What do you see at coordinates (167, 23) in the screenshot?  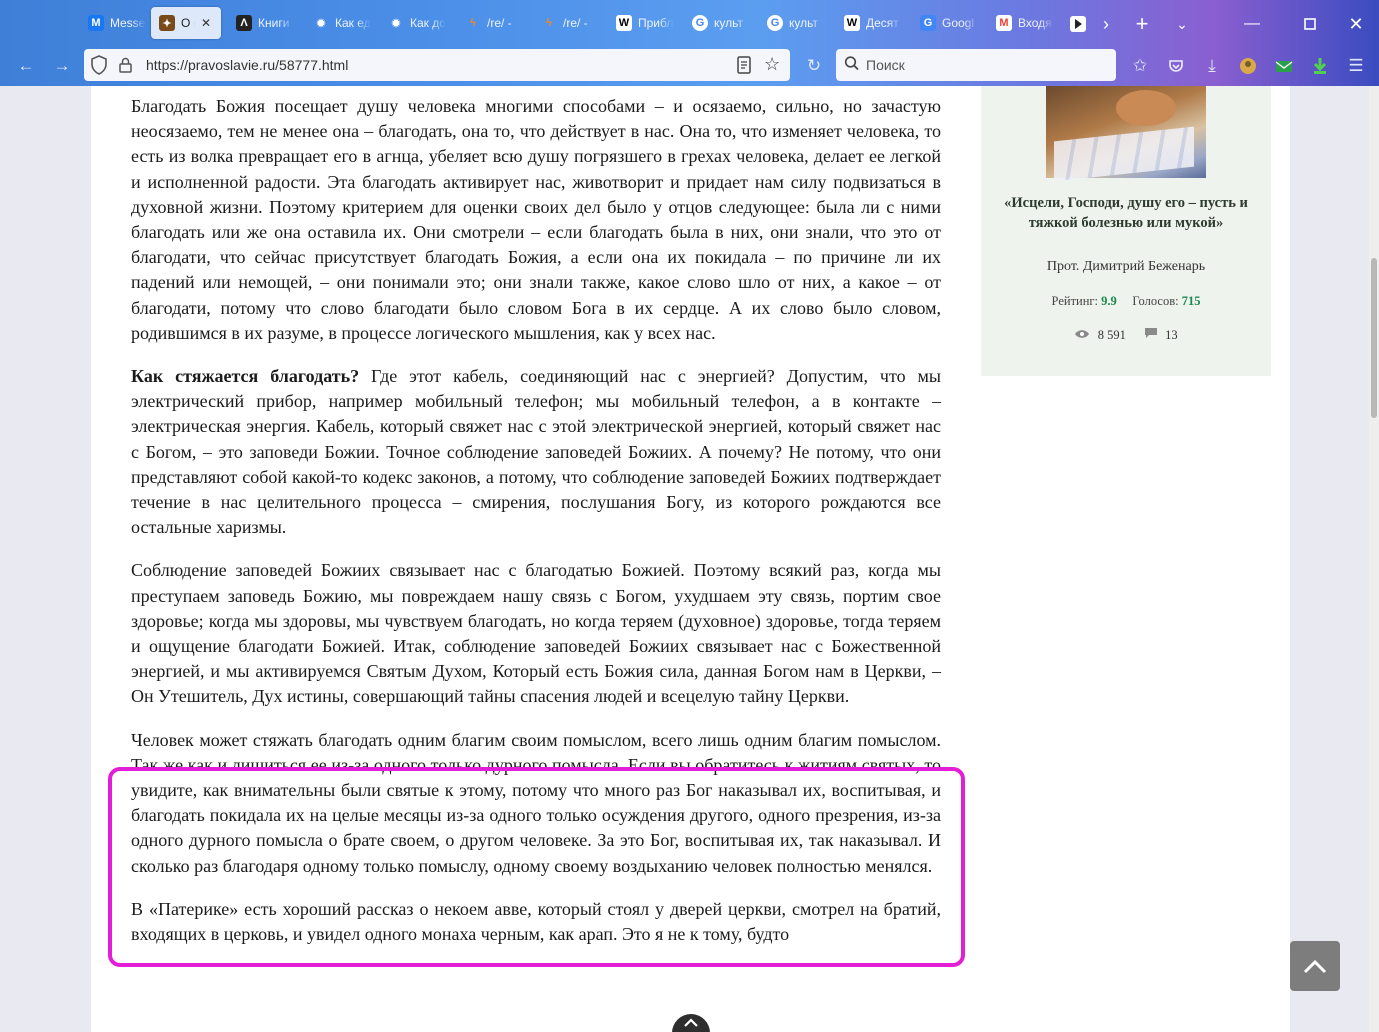 I see `pravoslavie-icon: ✦` at bounding box center [167, 23].